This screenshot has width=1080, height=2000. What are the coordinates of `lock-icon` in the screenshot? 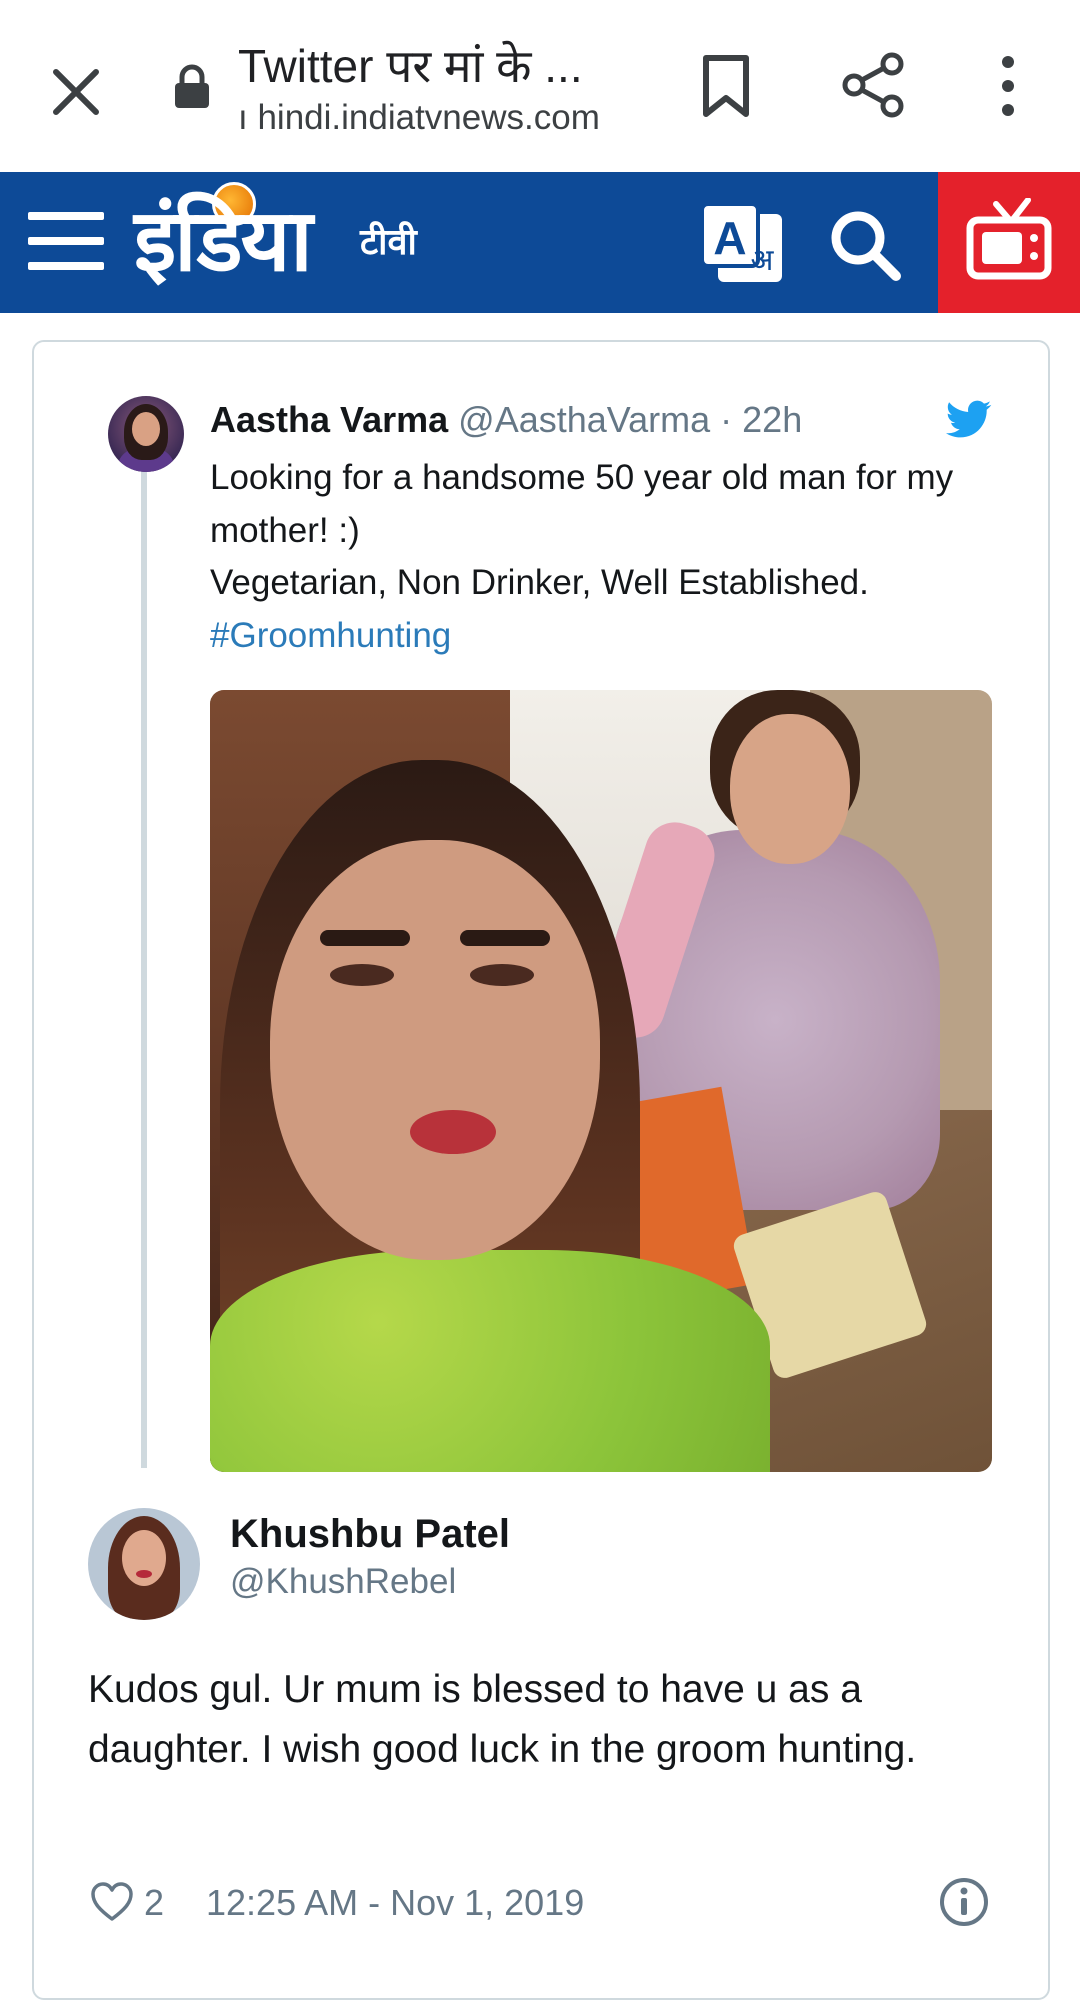 It's located at (192, 86).